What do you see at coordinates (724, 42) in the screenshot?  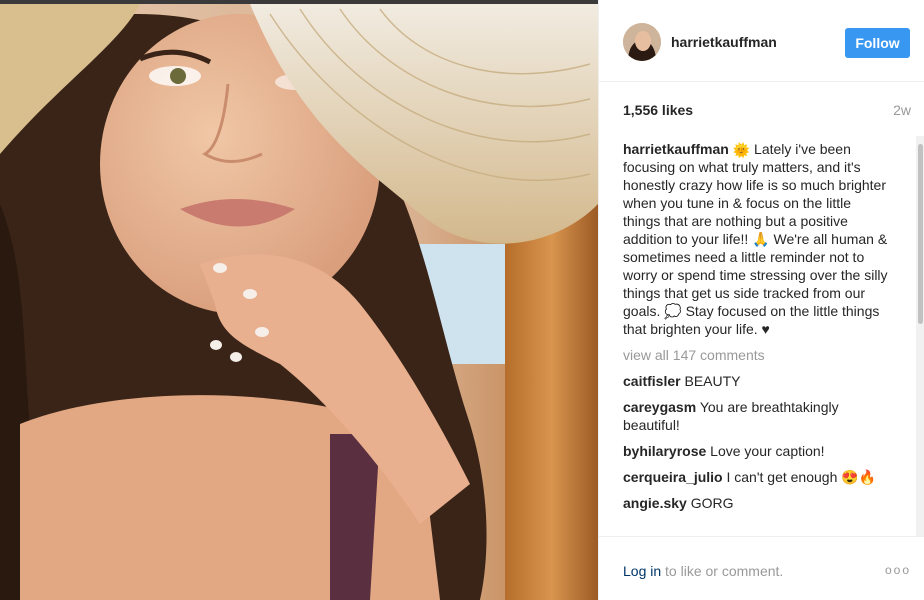 I see `header-username: harrietkauffman` at bounding box center [724, 42].